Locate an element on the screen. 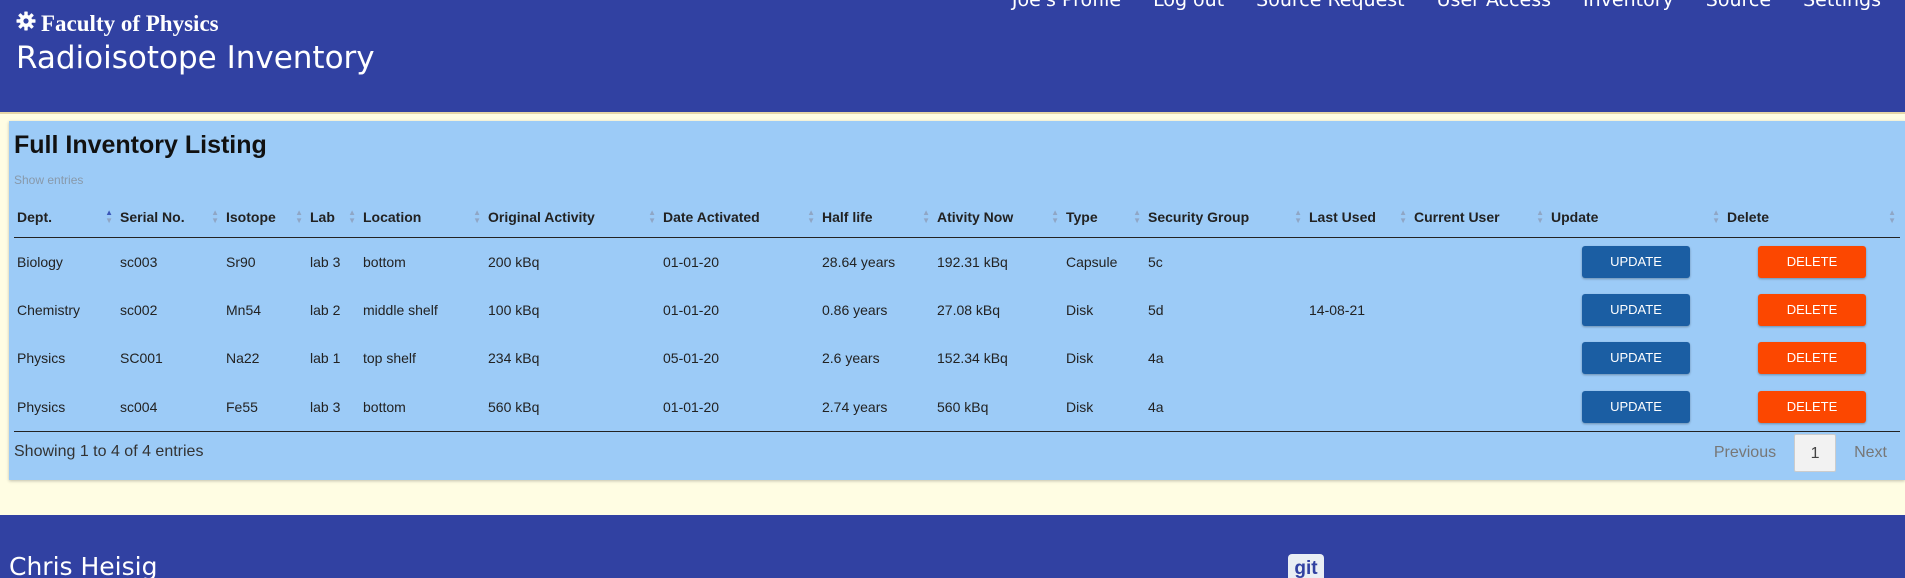  column-header: Isotope ▲ ▼ is located at coordinates (265, 217).